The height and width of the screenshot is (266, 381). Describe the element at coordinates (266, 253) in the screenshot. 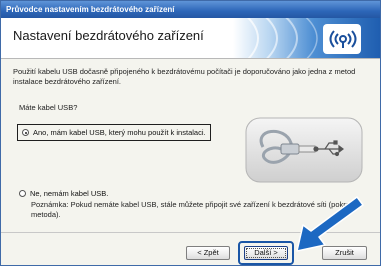

I see `next-button: Další >` at that location.